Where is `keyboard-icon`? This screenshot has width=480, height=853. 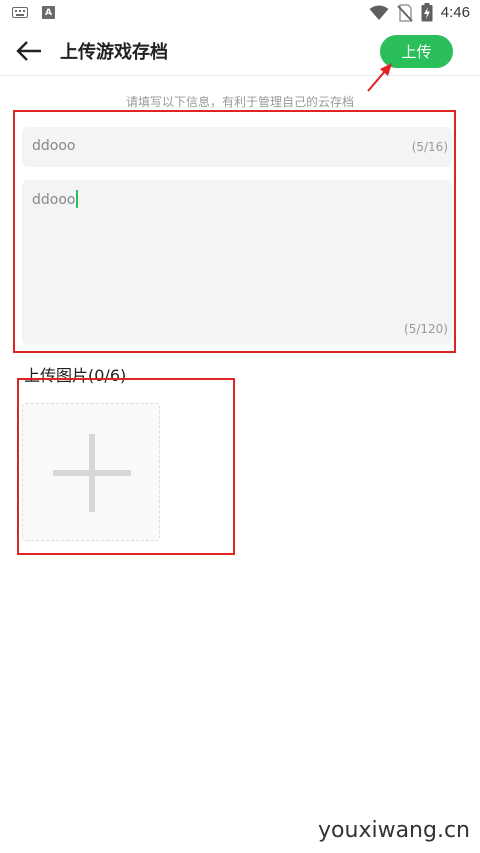
keyboard-icon is located at coordinates (20, 12).